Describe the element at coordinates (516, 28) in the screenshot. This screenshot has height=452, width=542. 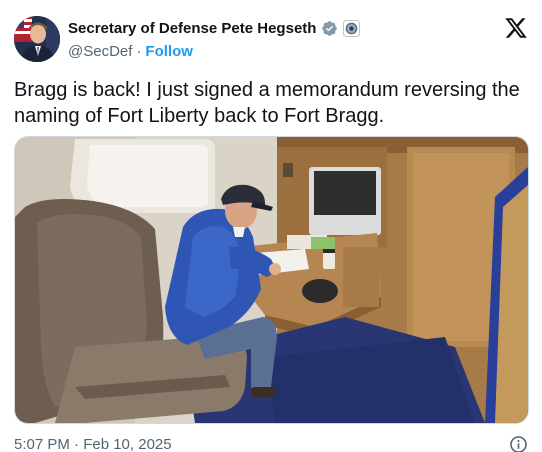
I see `x-logo-icon` at that location.